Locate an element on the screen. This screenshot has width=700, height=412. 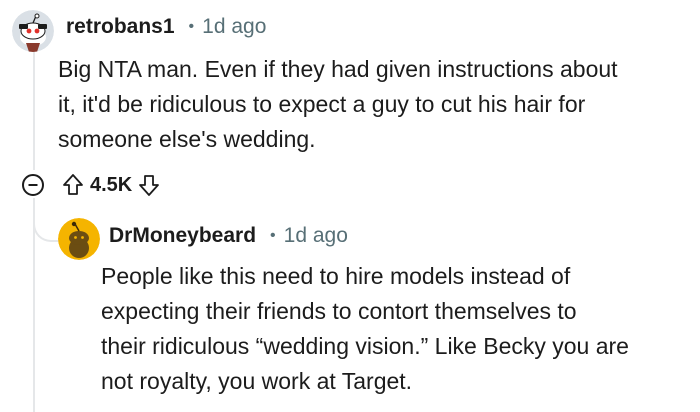
downvote-icon is located at coordinates (149, 185).